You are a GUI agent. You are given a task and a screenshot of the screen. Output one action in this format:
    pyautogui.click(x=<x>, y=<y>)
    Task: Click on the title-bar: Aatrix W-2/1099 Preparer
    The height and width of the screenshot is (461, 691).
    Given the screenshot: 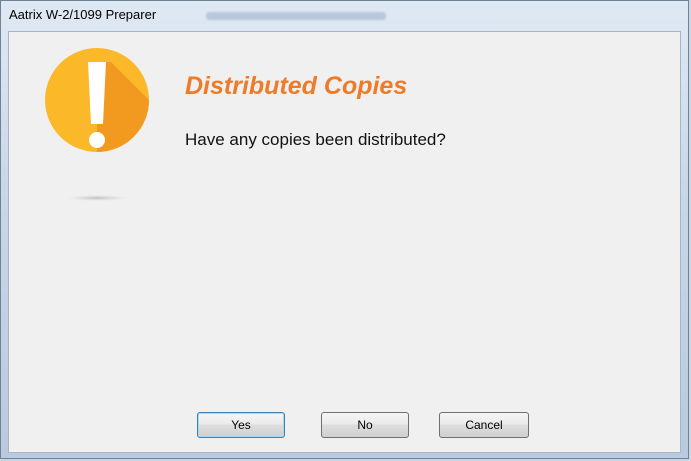 What is the action you would take?
    pyautogui.click(x=344, y=16)
    